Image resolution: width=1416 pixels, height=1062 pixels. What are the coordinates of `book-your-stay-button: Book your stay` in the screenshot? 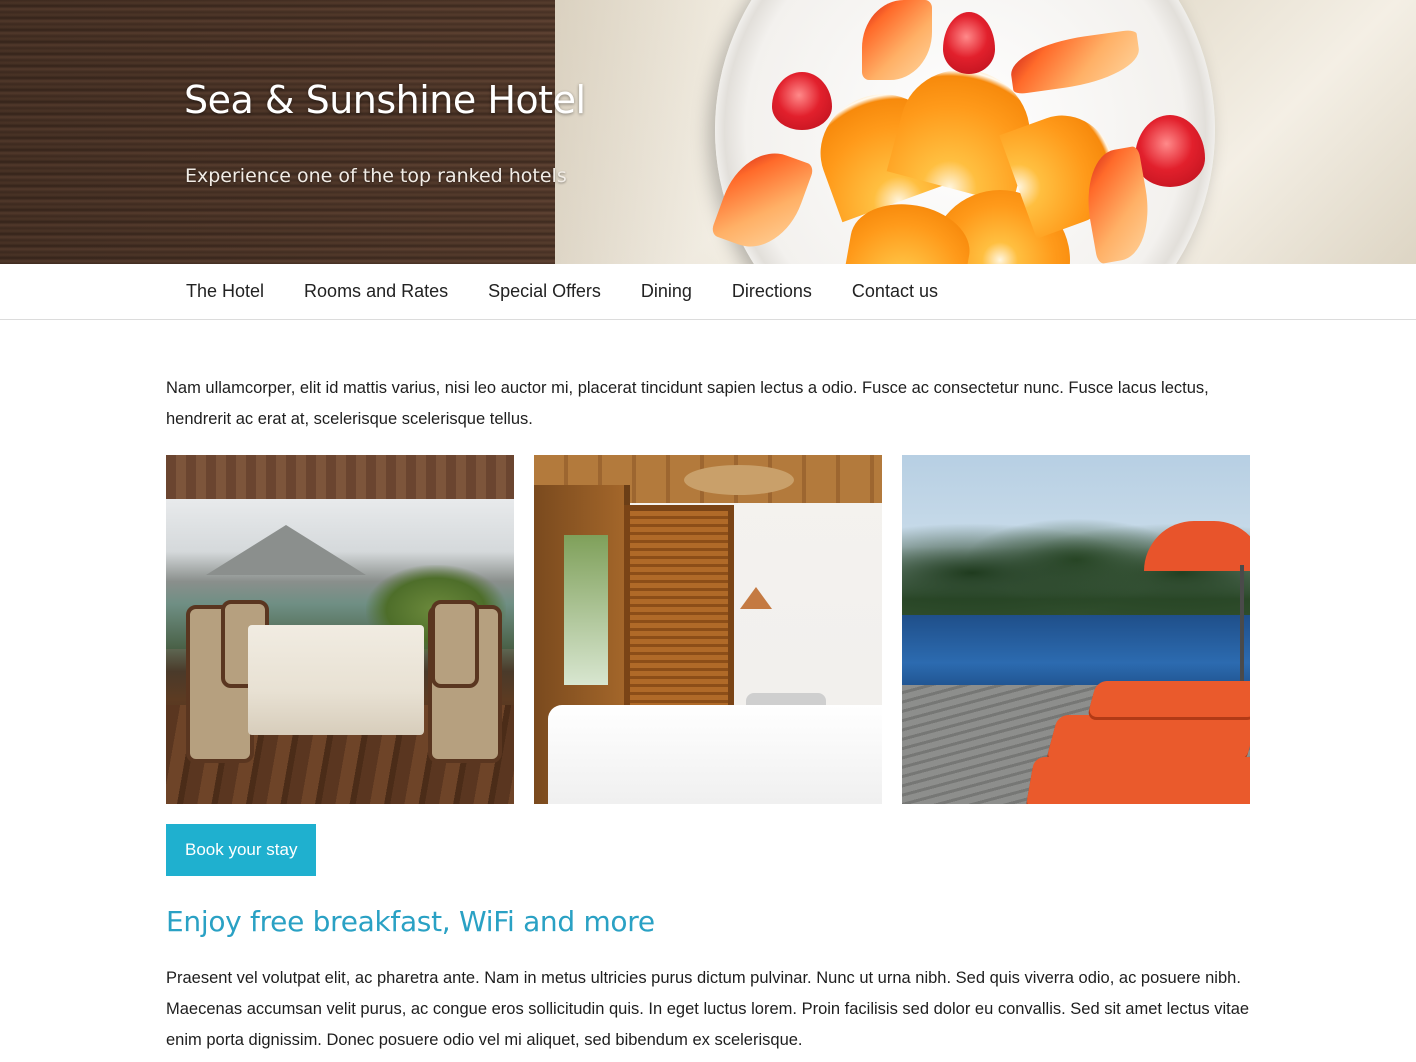 It's located at (241, 850).